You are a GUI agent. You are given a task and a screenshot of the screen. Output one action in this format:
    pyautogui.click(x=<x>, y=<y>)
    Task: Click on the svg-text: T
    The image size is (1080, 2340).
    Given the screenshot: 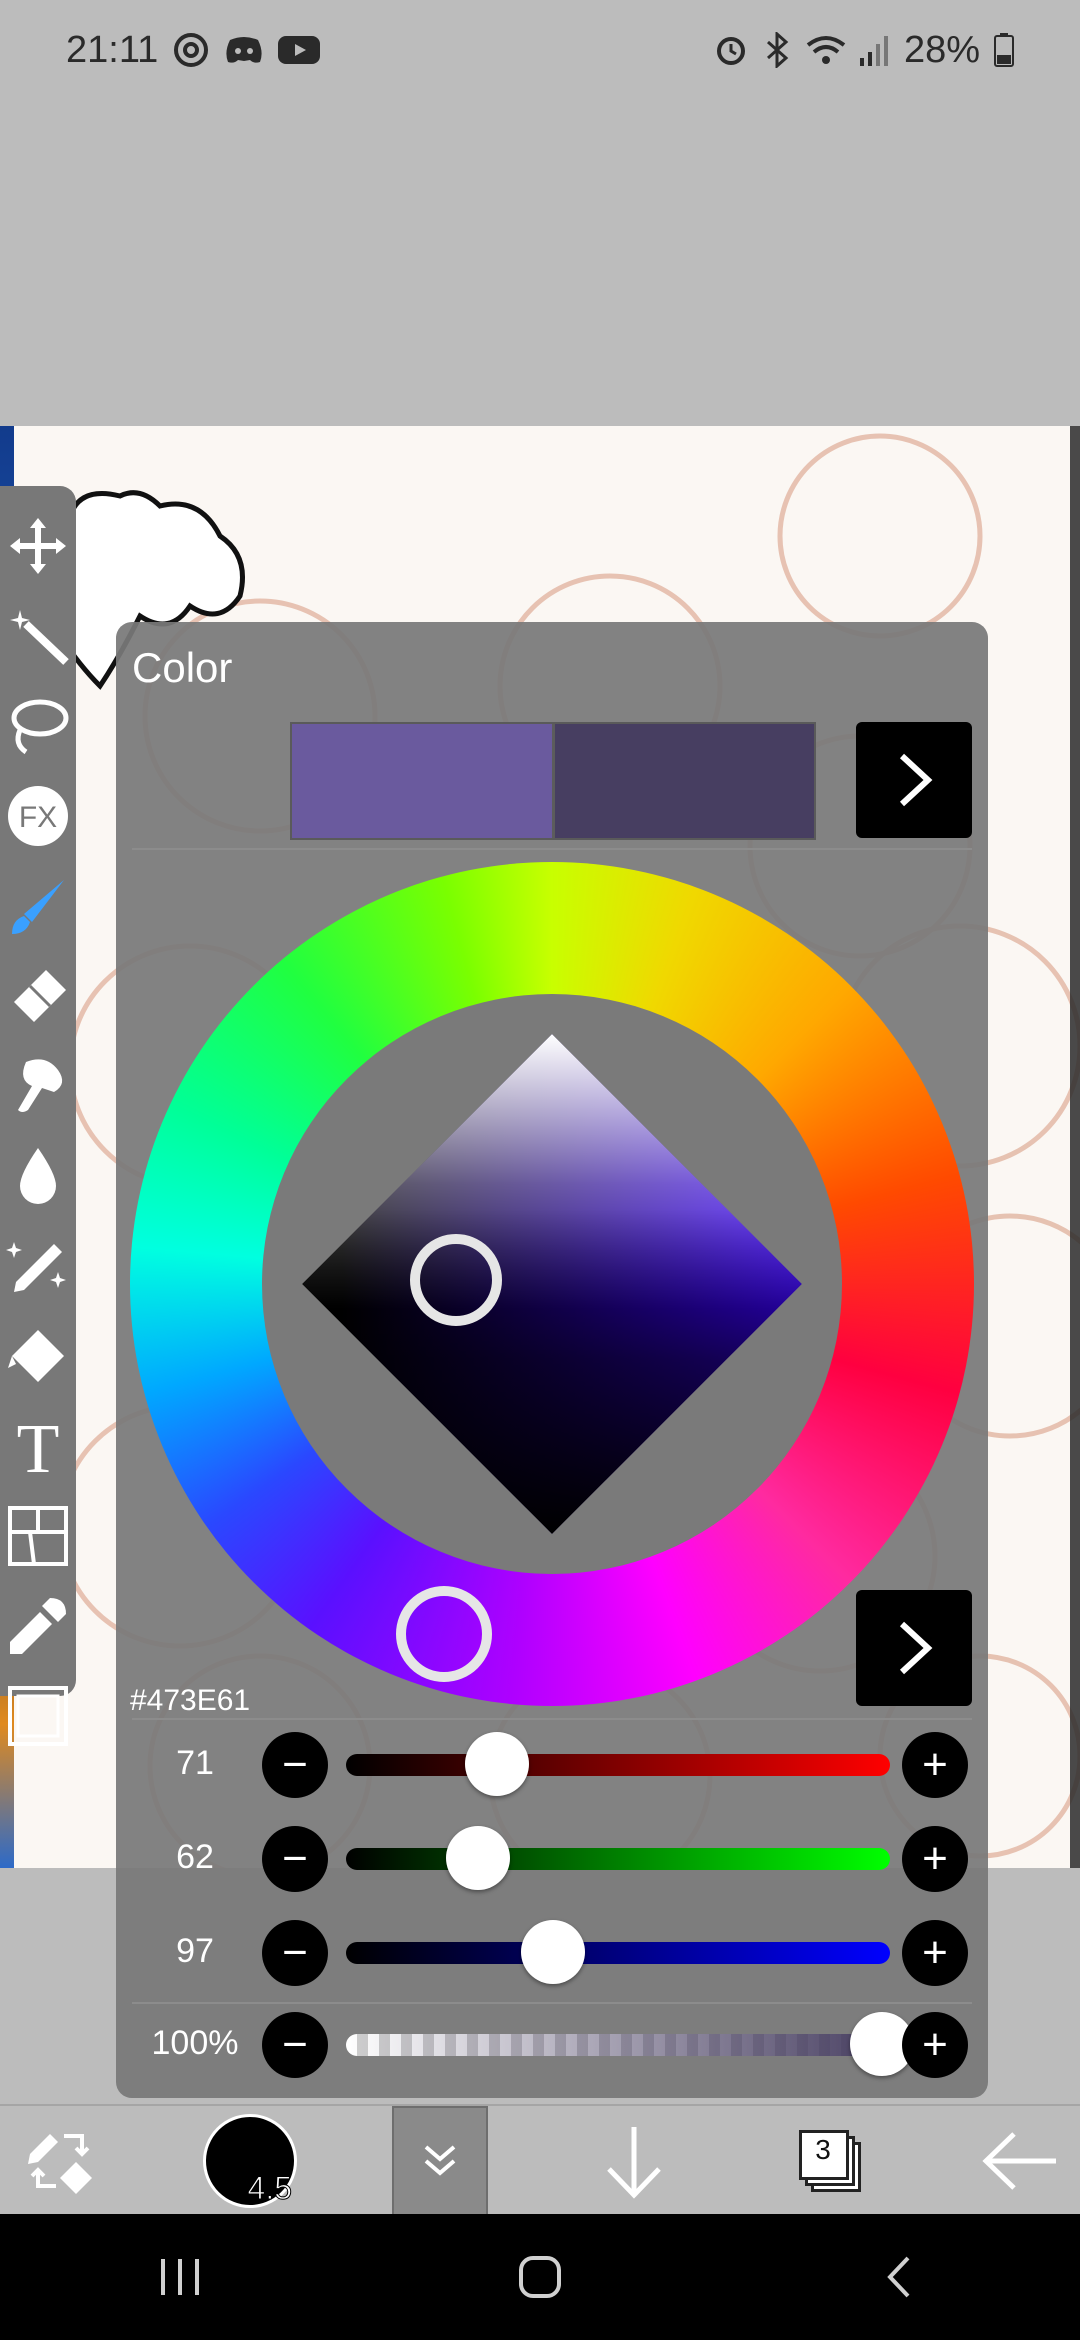 What is the action you would take?
    pyautogui.click(x=38, y=1446)
    